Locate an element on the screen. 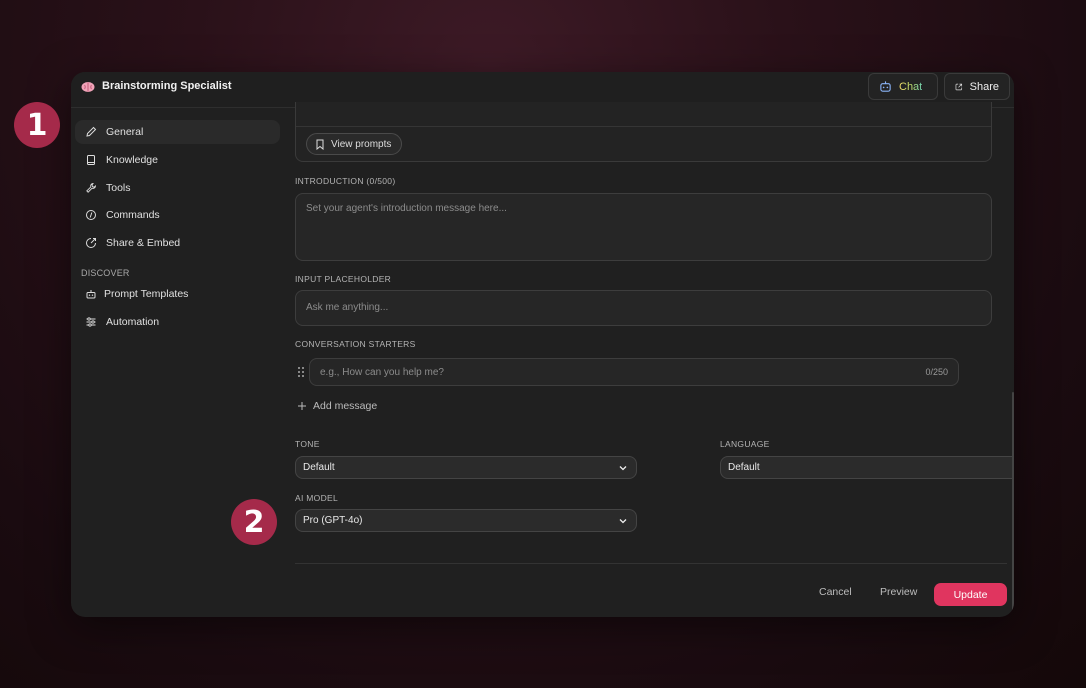 The image size is (1086, 688). sidebar-item-general: General is located at coordinates (177, 132).